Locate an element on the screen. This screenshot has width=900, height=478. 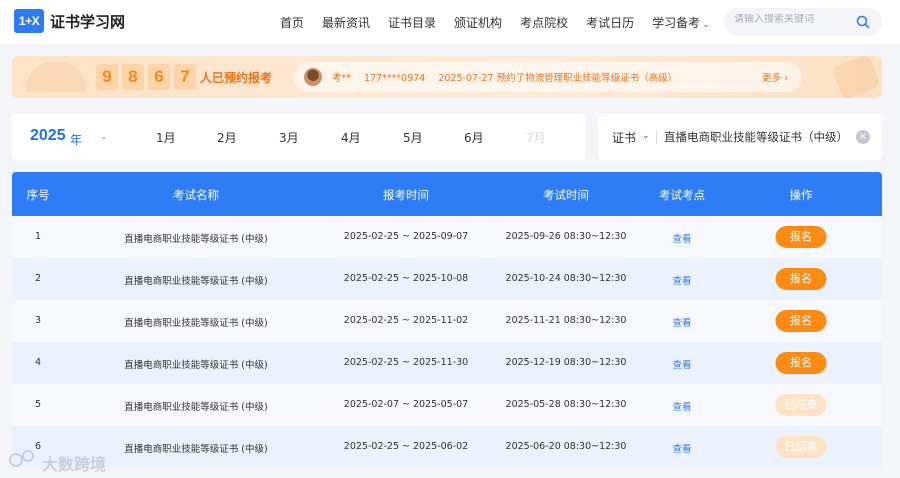
avatar is located at coordinates (313, 77).